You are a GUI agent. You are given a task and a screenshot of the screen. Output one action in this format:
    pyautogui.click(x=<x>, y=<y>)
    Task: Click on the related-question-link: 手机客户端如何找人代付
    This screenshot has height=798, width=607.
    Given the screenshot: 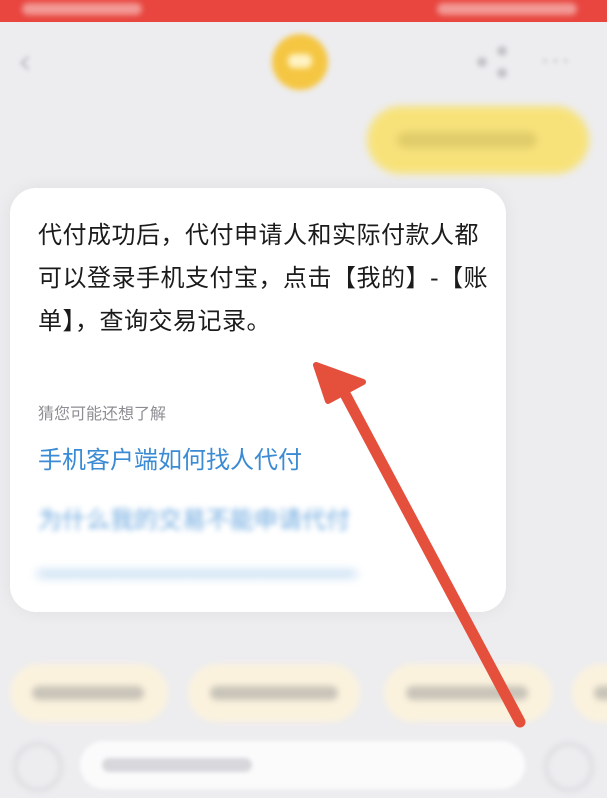 What is the action you would take?
    pyautogui.click(x=170, y=457)
    